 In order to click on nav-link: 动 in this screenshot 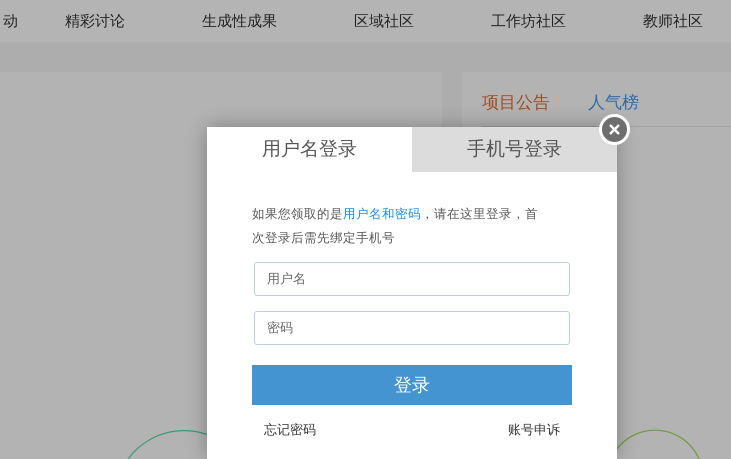, I will do `click(10, 21)`.